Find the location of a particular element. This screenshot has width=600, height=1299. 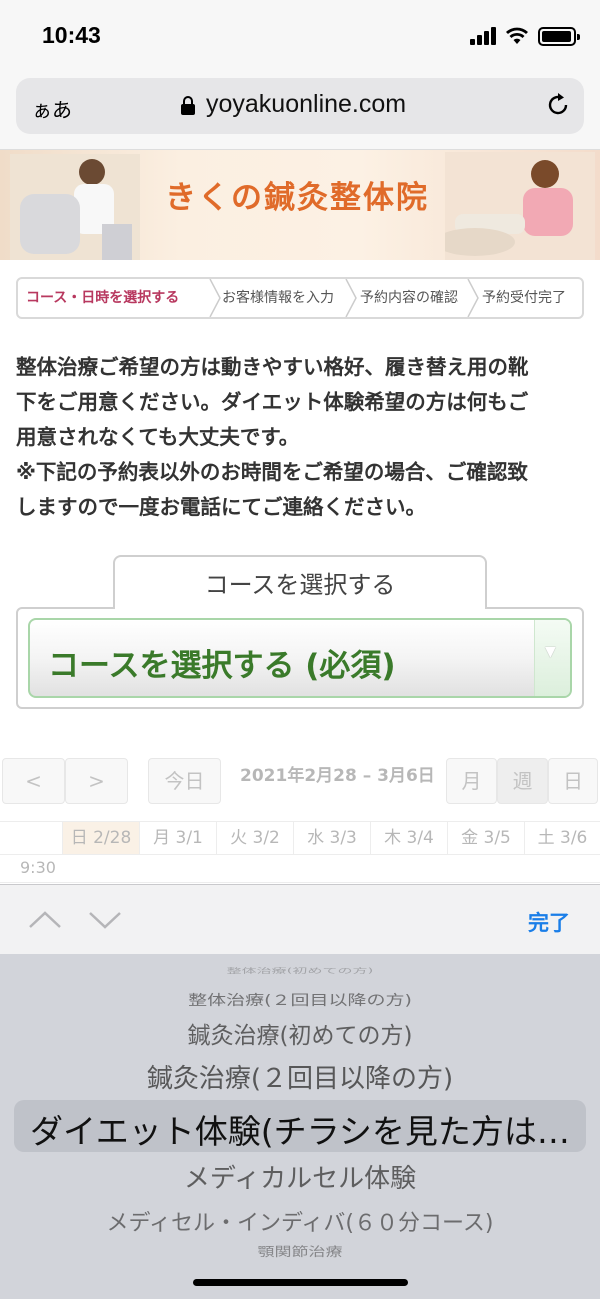

chevron-down-icon is located at coordinates (105, 919).